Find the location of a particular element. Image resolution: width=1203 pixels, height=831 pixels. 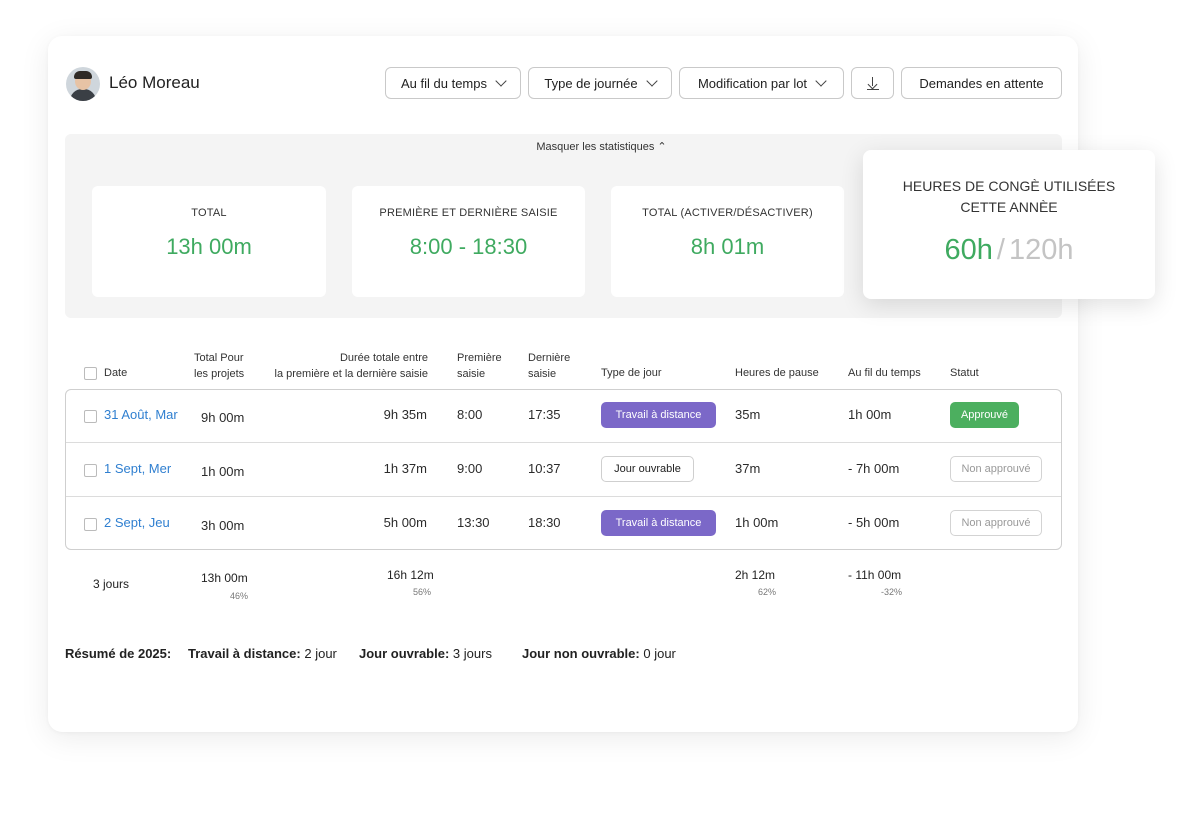

stat-toggle-total-label: TOTAL (ACTIVER/DÉSACTIVER) is located at coordinates (727, 213).